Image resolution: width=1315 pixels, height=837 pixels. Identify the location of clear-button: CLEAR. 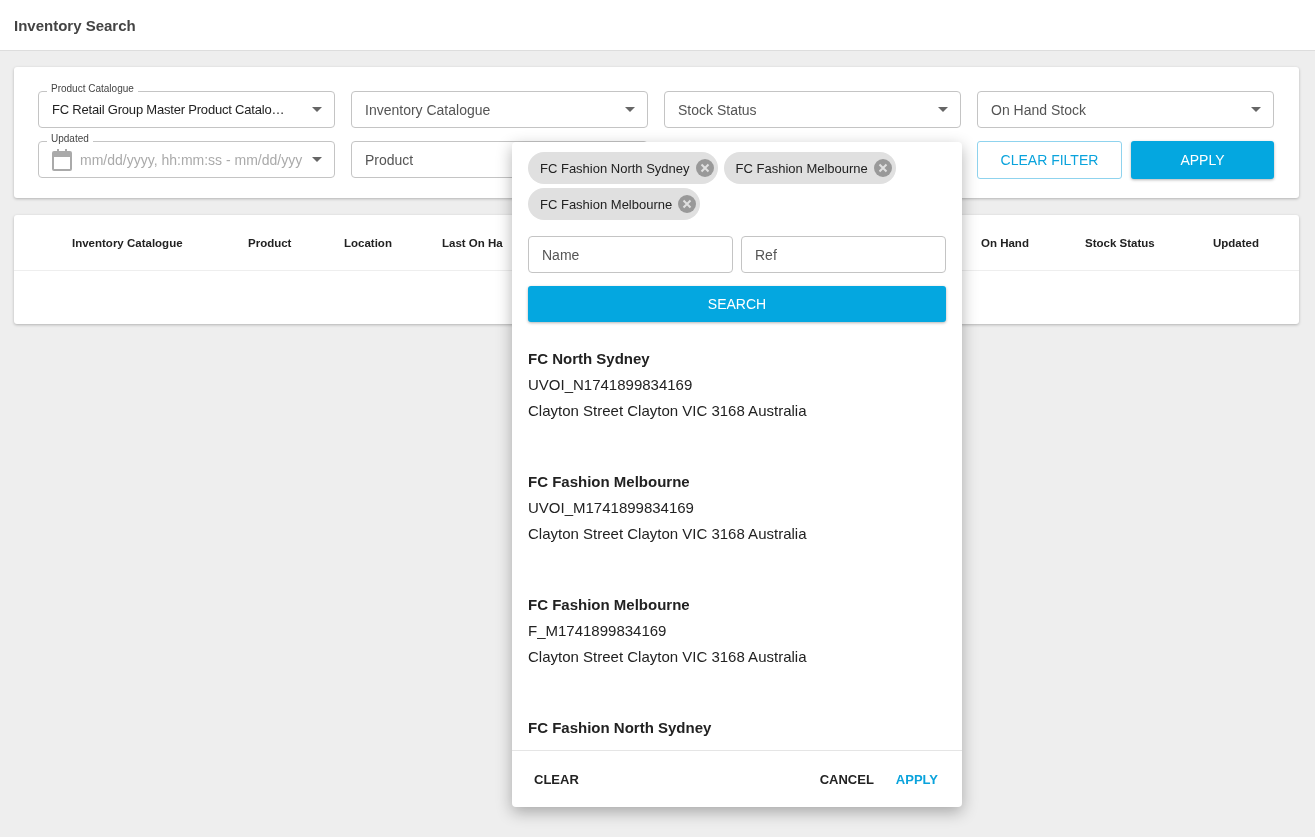
(556, 779).